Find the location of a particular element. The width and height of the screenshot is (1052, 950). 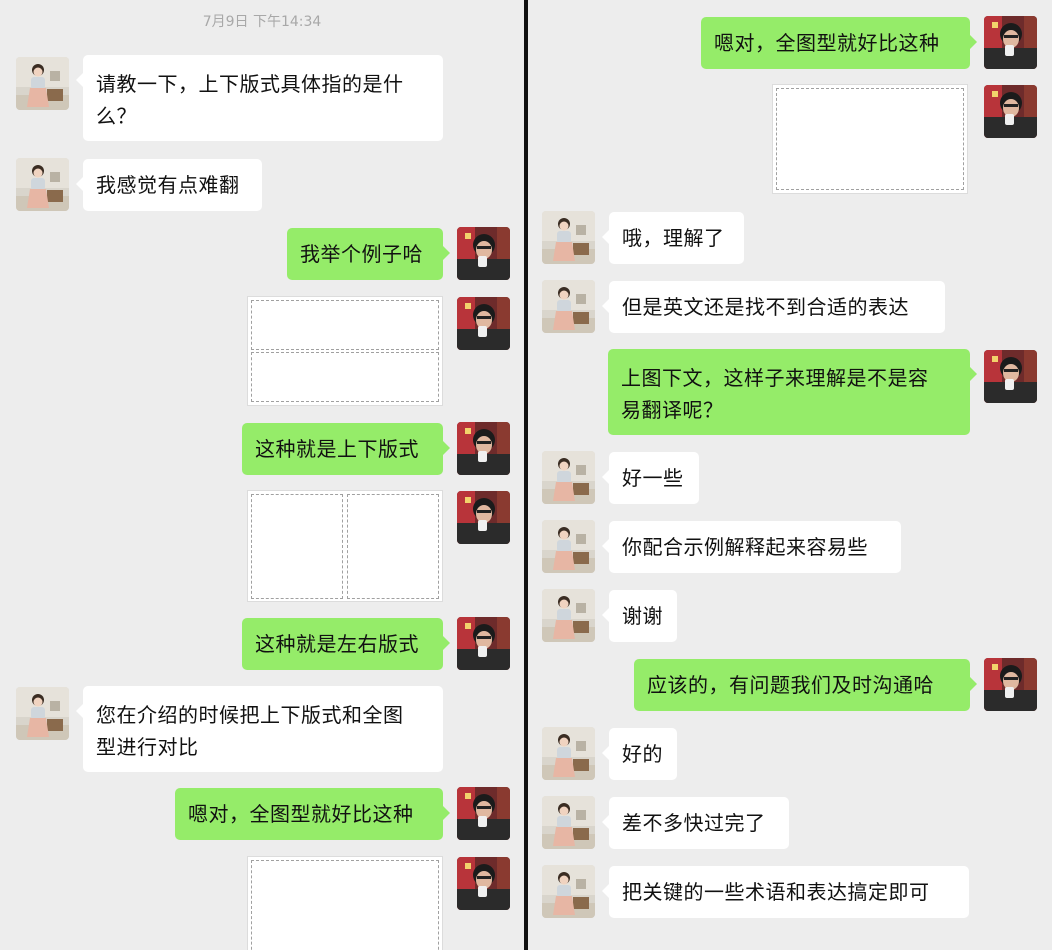

message-incoming: 把关键的一些术语和表达搞定即可 is located at coordinates (785, 892).